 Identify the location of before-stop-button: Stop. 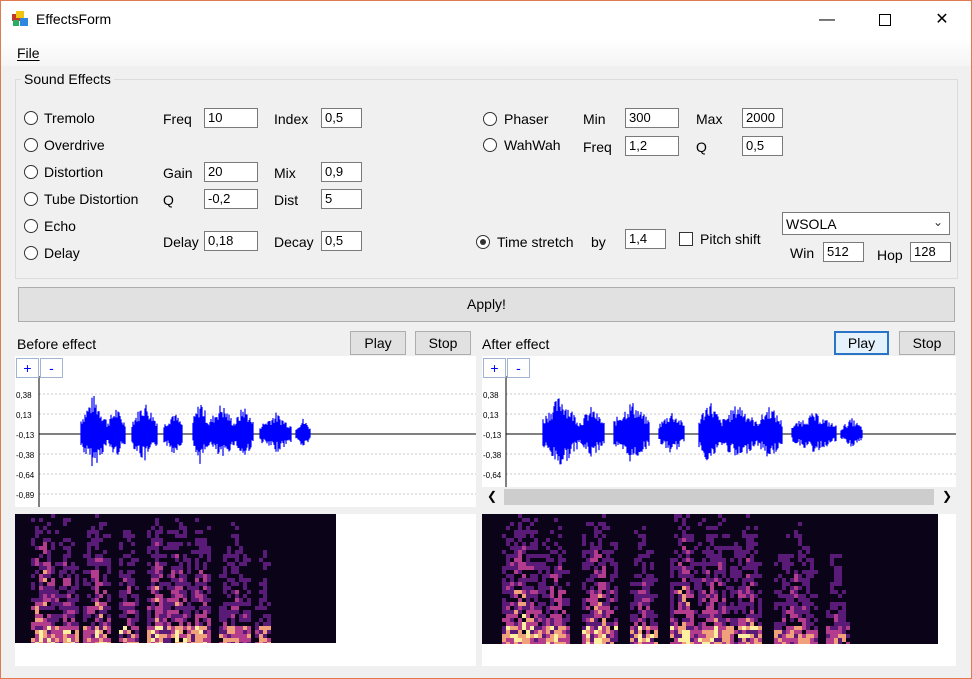
(443, 343).